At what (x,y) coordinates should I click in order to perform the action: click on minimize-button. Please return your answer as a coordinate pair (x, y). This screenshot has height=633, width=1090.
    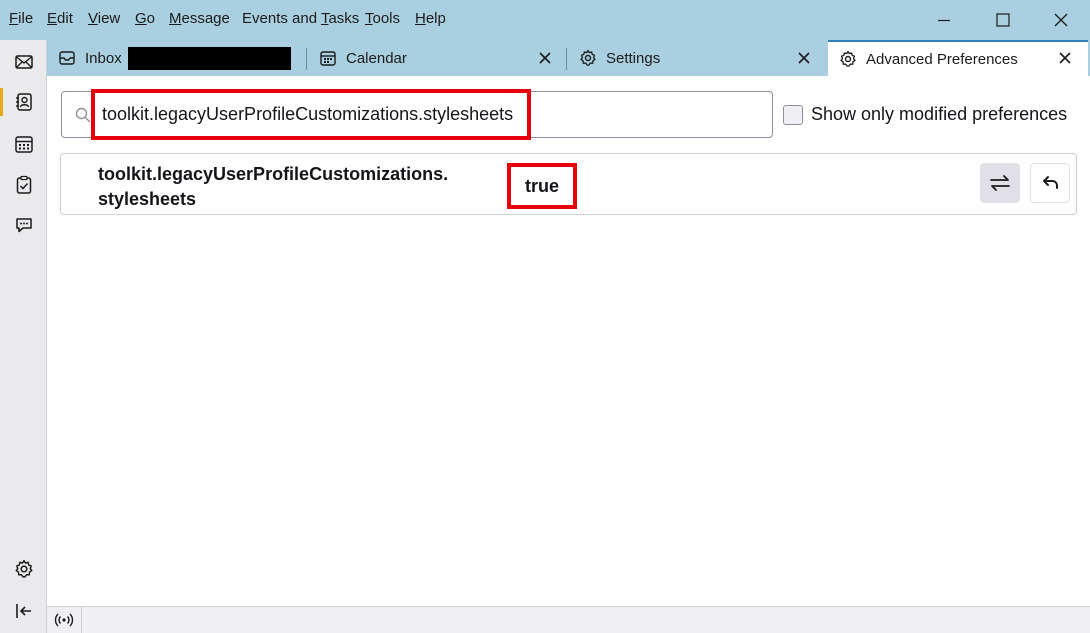
    Looking at the image, I should click on (944, 20).